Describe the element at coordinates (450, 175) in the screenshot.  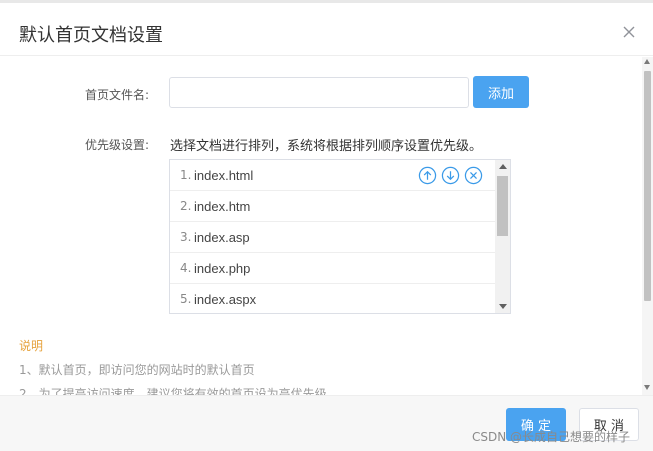
I see `arrow-down-circle-icon` at that location.